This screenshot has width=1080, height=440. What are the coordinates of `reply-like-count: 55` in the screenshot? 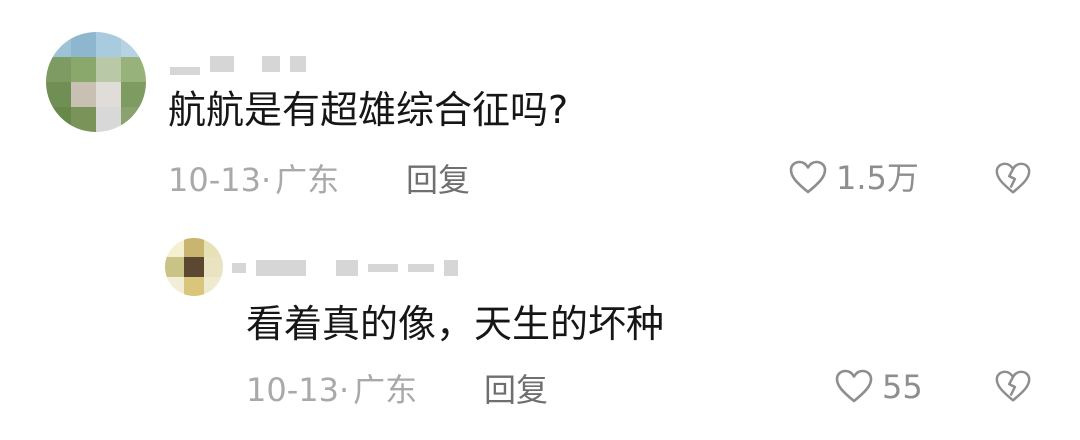 It's located at (902, 387).